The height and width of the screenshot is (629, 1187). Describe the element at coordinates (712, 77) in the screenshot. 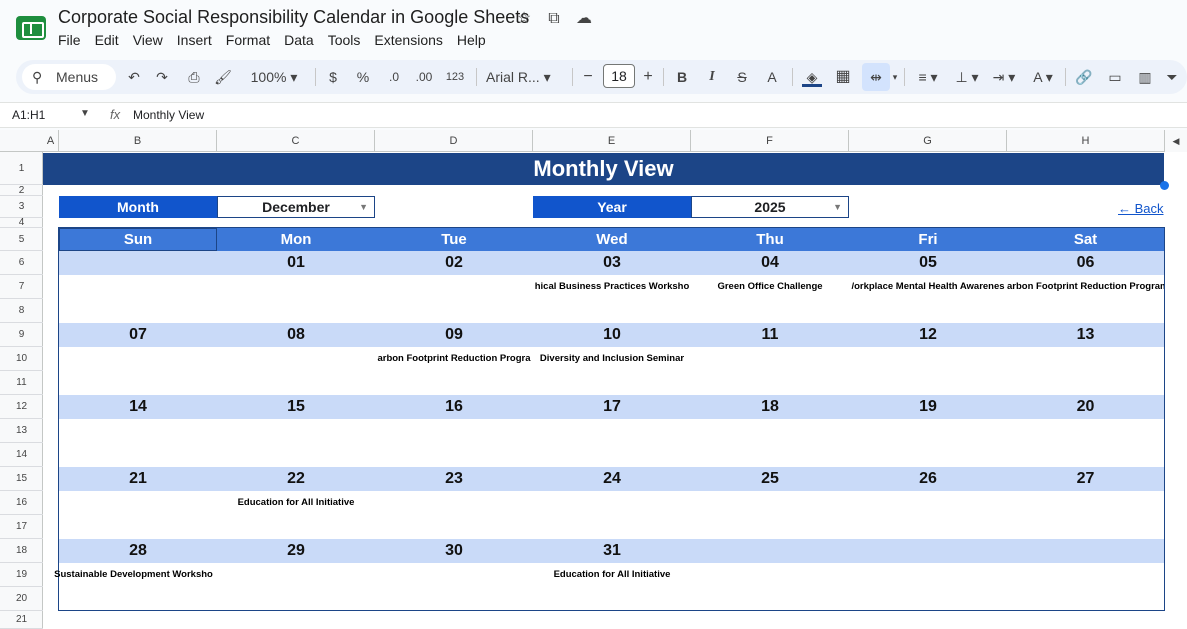

I see `italic-icon: I` at that location.